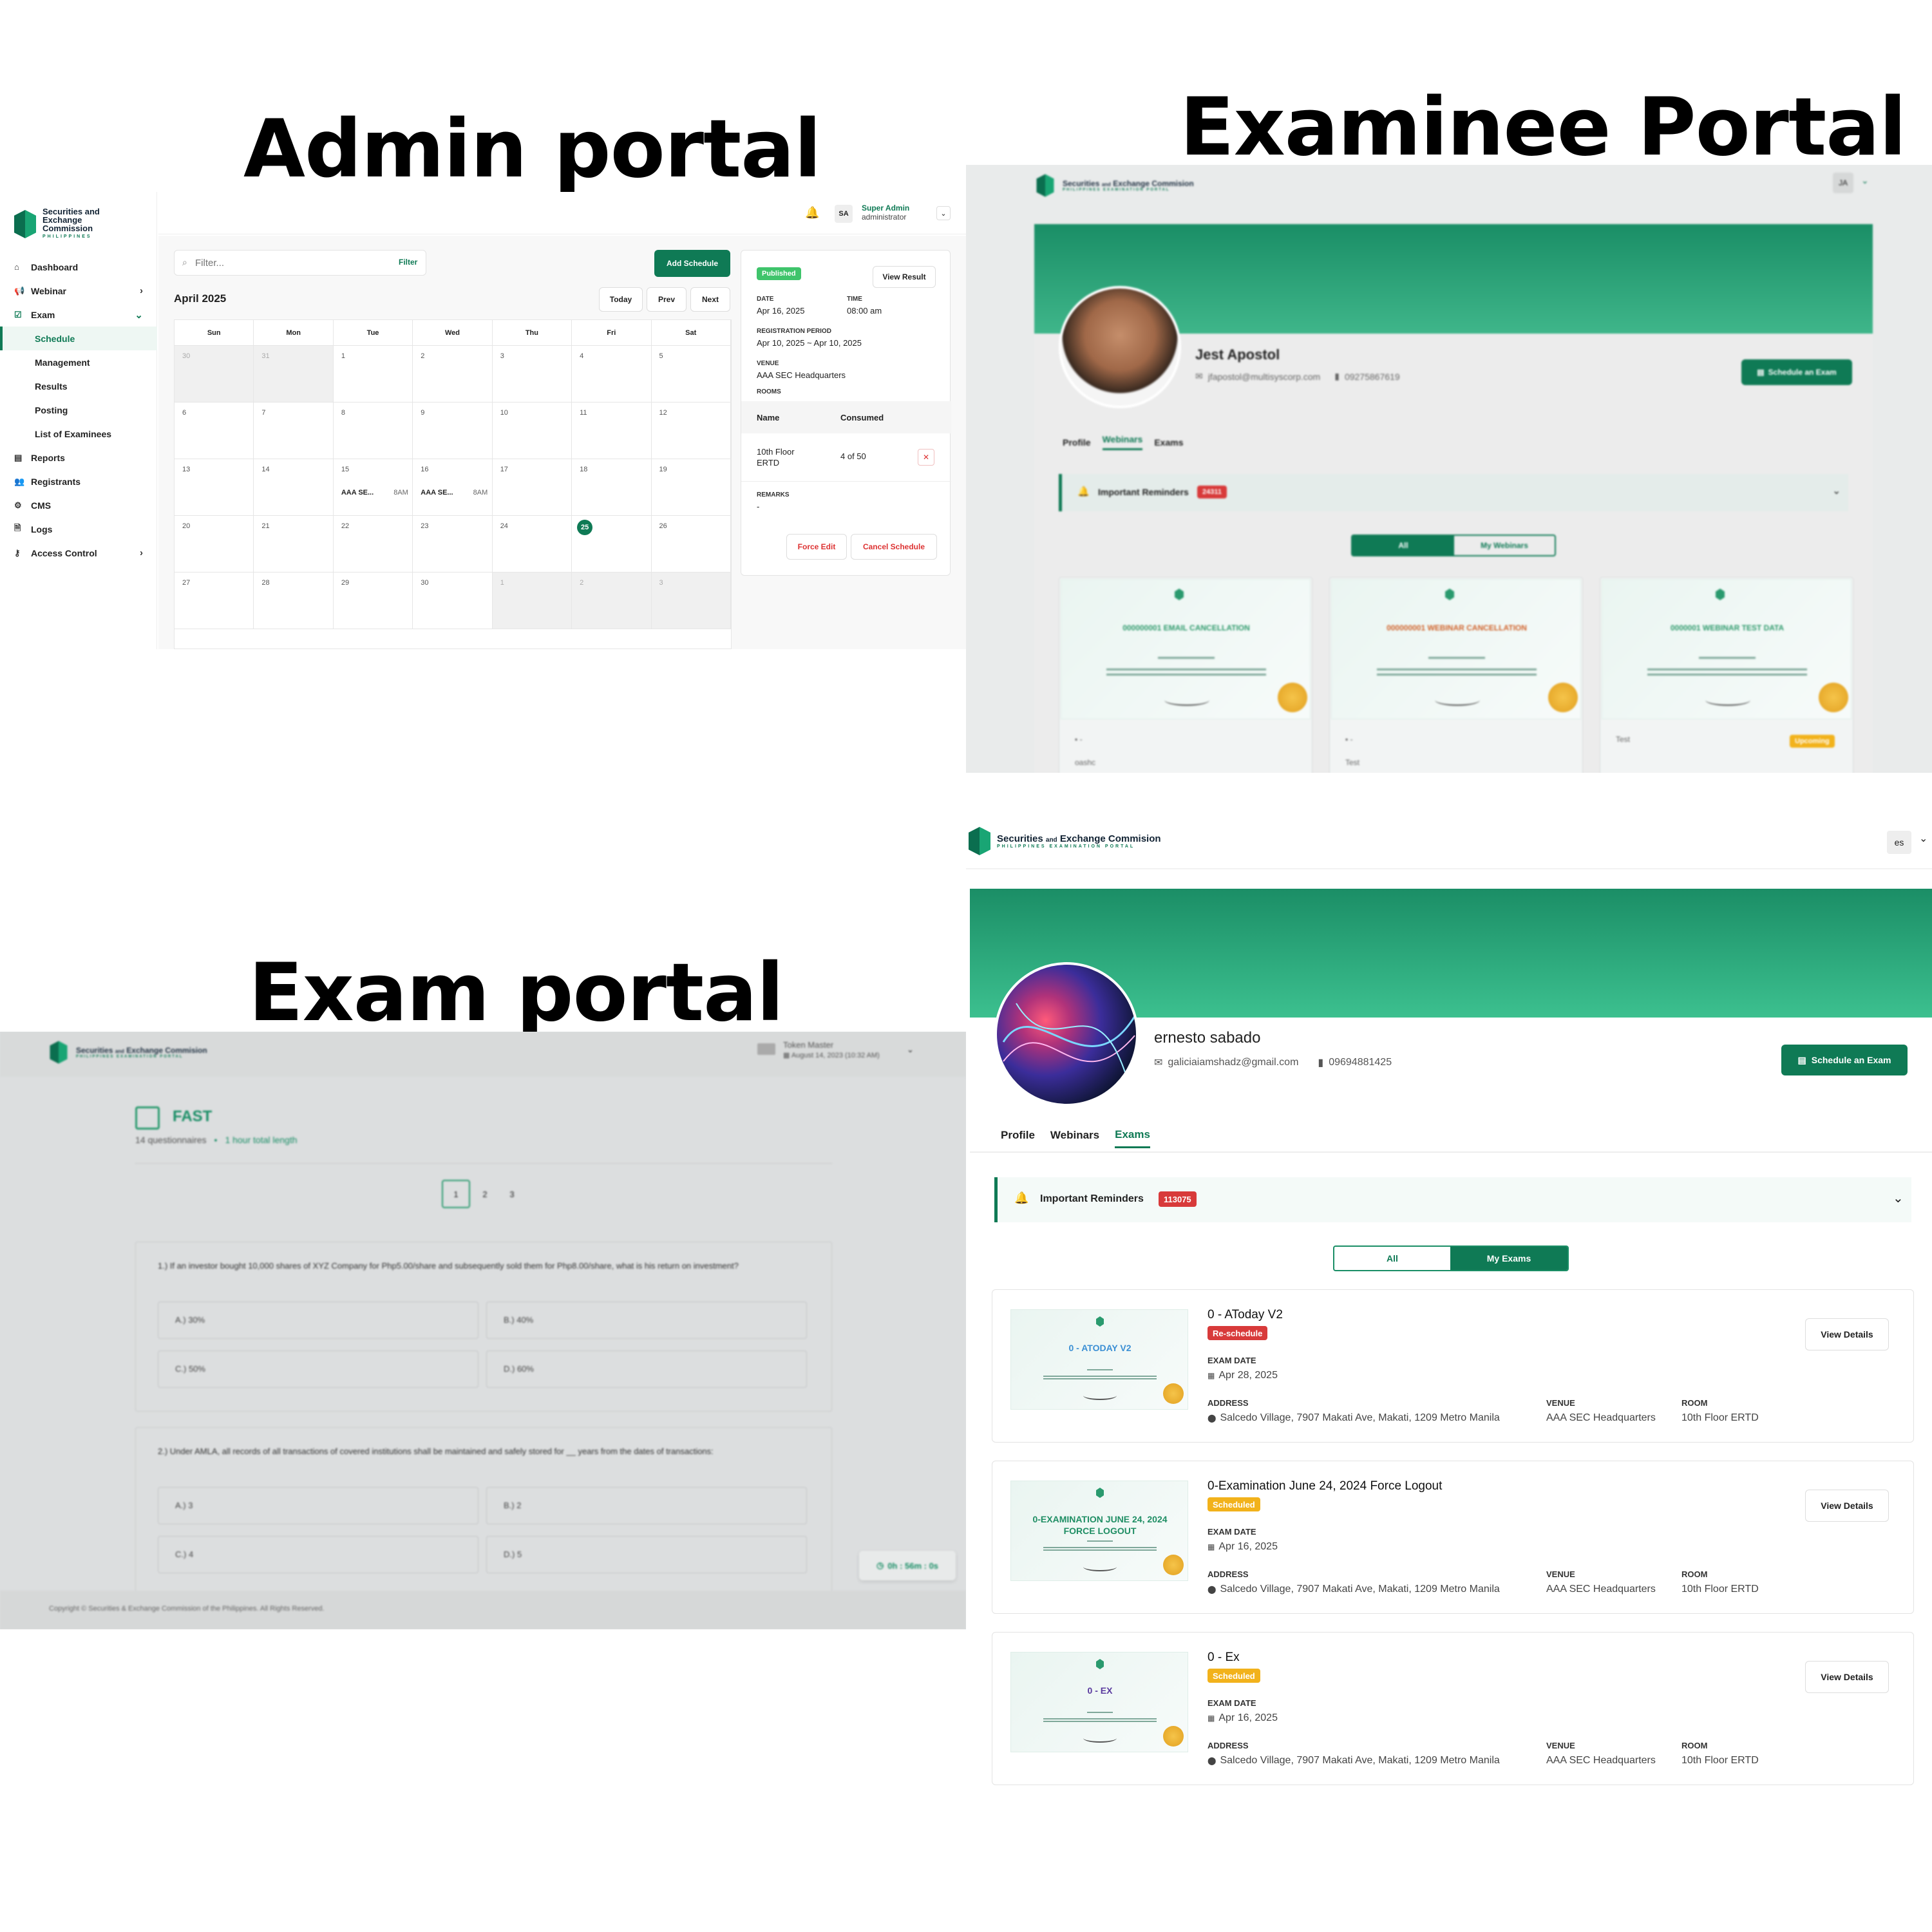 Image resolution: width=1932 pixels, height=1932 pixels. What do you see at coordinates (78, 267) in the screenshot?
I see `sidebar-item-dashboard: ⌂ Dashboard` at bounding box center [78, 267].